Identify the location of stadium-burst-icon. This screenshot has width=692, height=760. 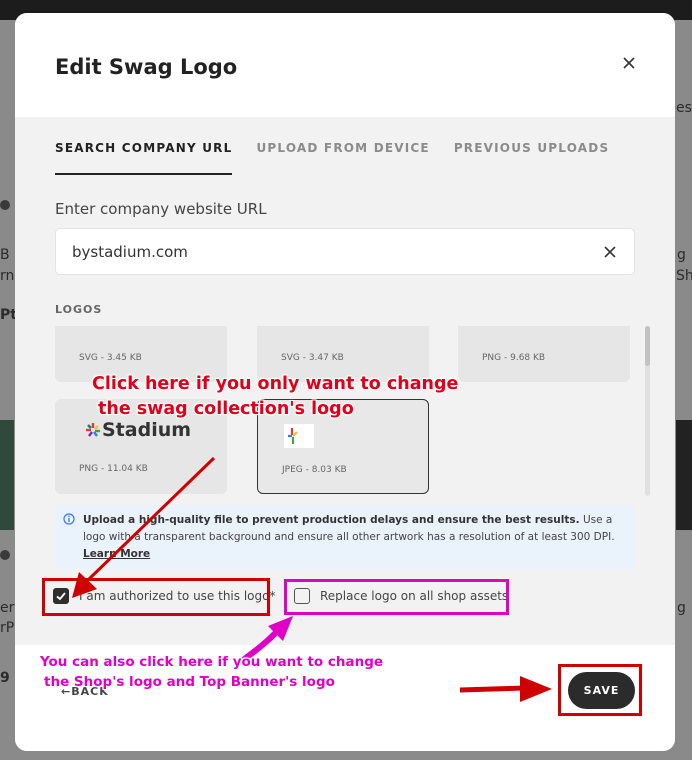
(93, 430).